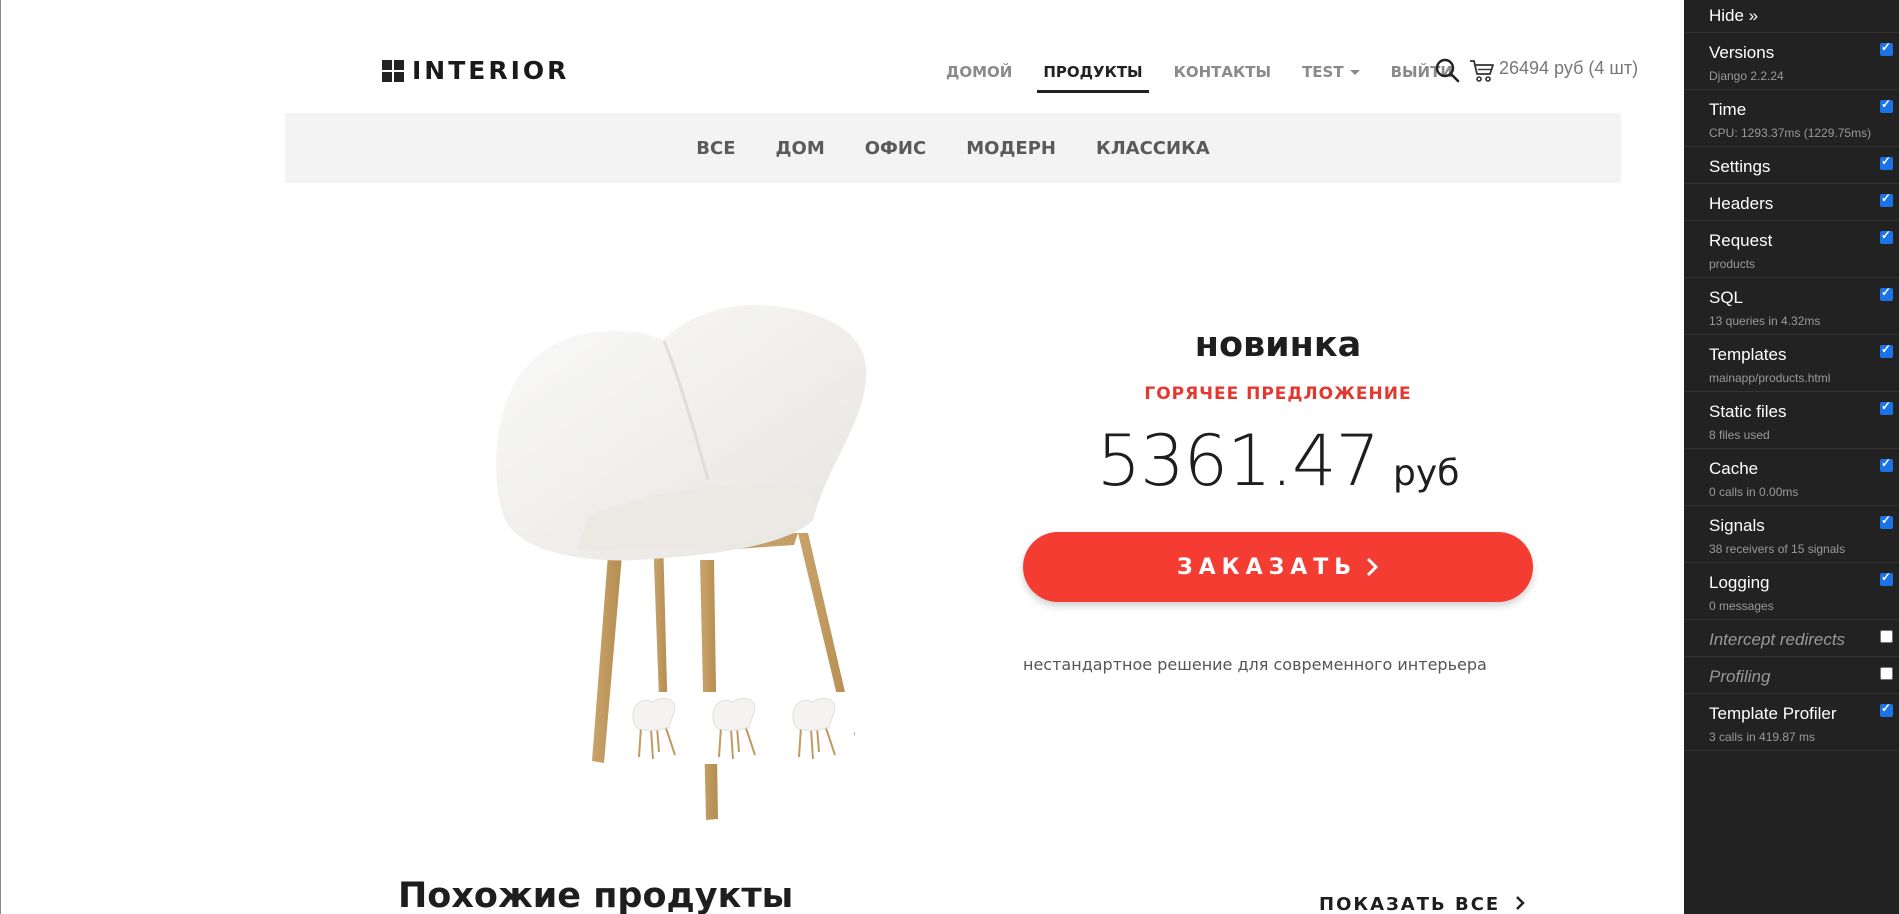 This screenshot has width=1899, height=914. I want to click on debug-panel-title: Static files, so click(1748, 411).